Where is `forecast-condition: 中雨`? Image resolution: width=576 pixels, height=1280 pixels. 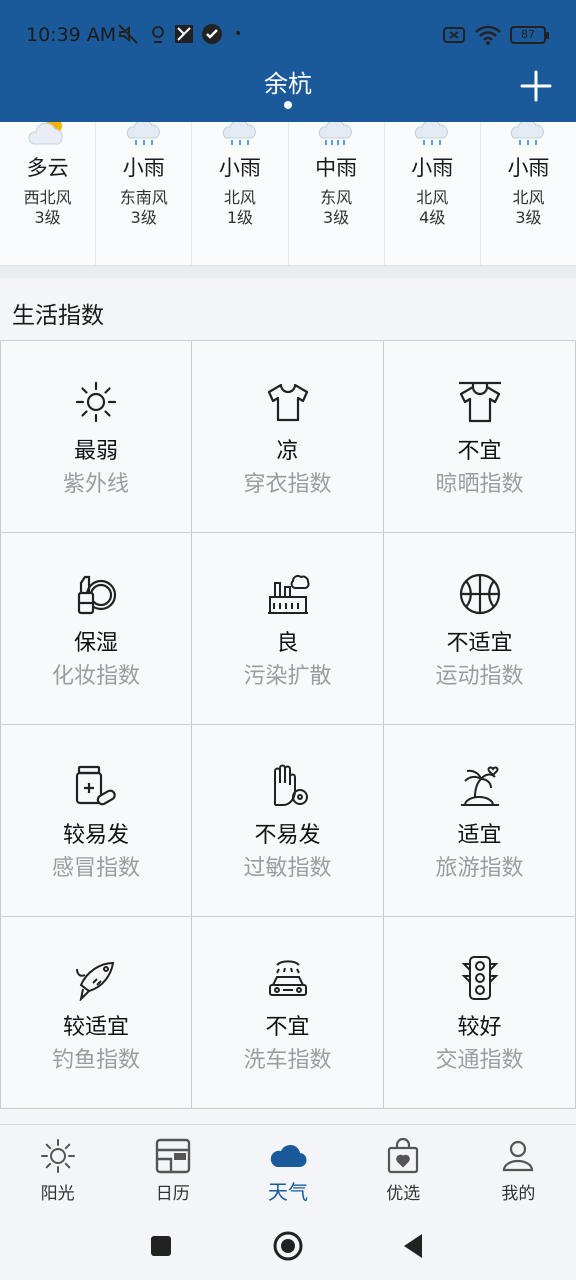
forecast-condition: 中雨 is located at coordinates (336, 168).